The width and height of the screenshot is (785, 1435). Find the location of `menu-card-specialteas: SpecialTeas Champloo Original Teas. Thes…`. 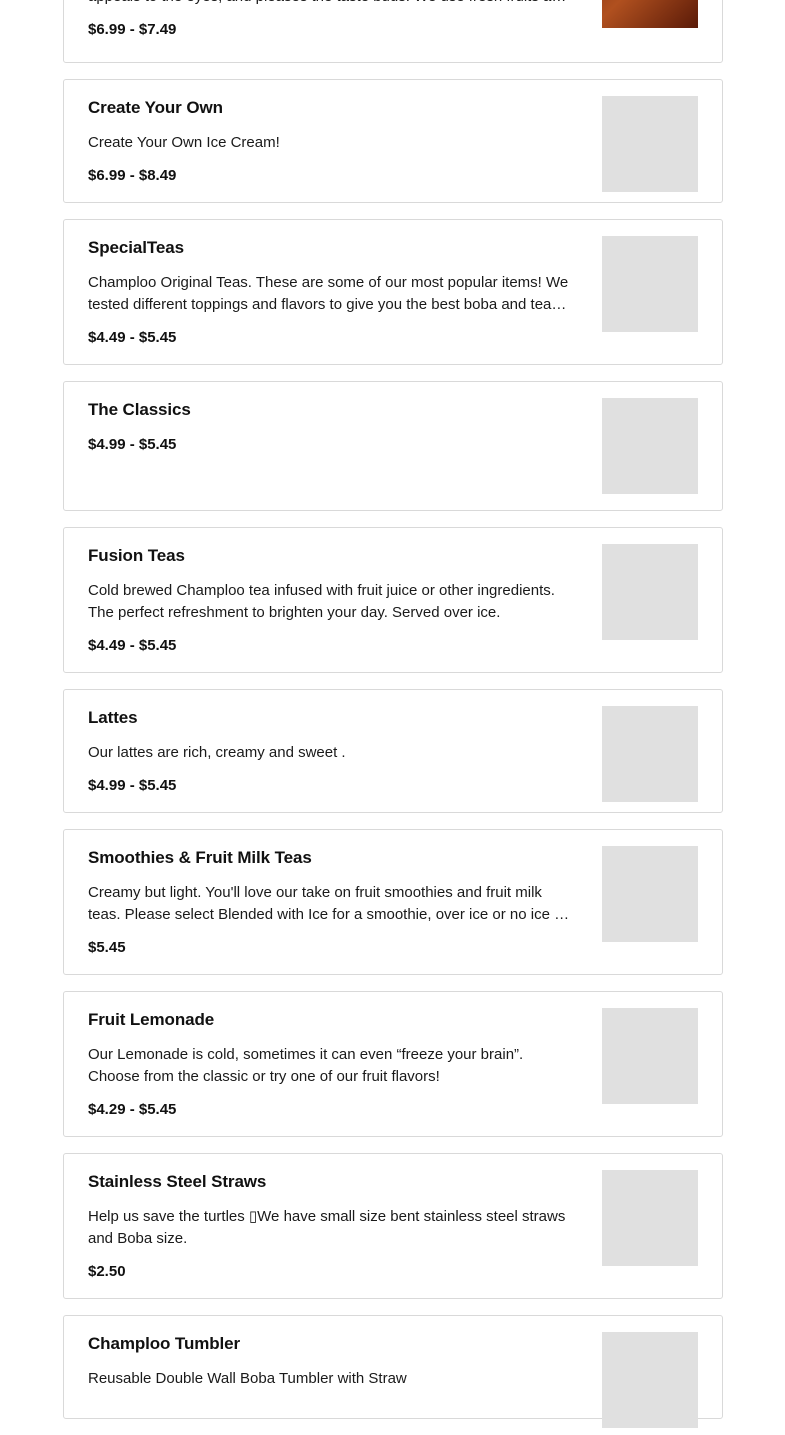

menu-card-specialteas: SpecialTeas Champloo Original Teas. Thes… is located at coordinates (393, 292).